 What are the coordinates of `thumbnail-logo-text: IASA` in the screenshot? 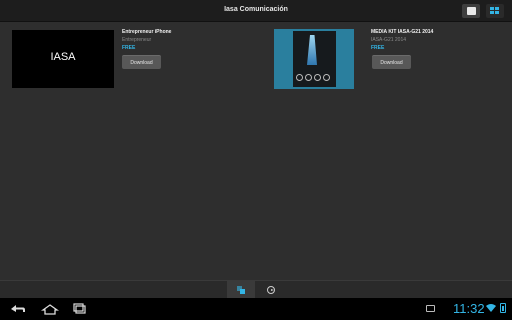 It's located at (63, 57).